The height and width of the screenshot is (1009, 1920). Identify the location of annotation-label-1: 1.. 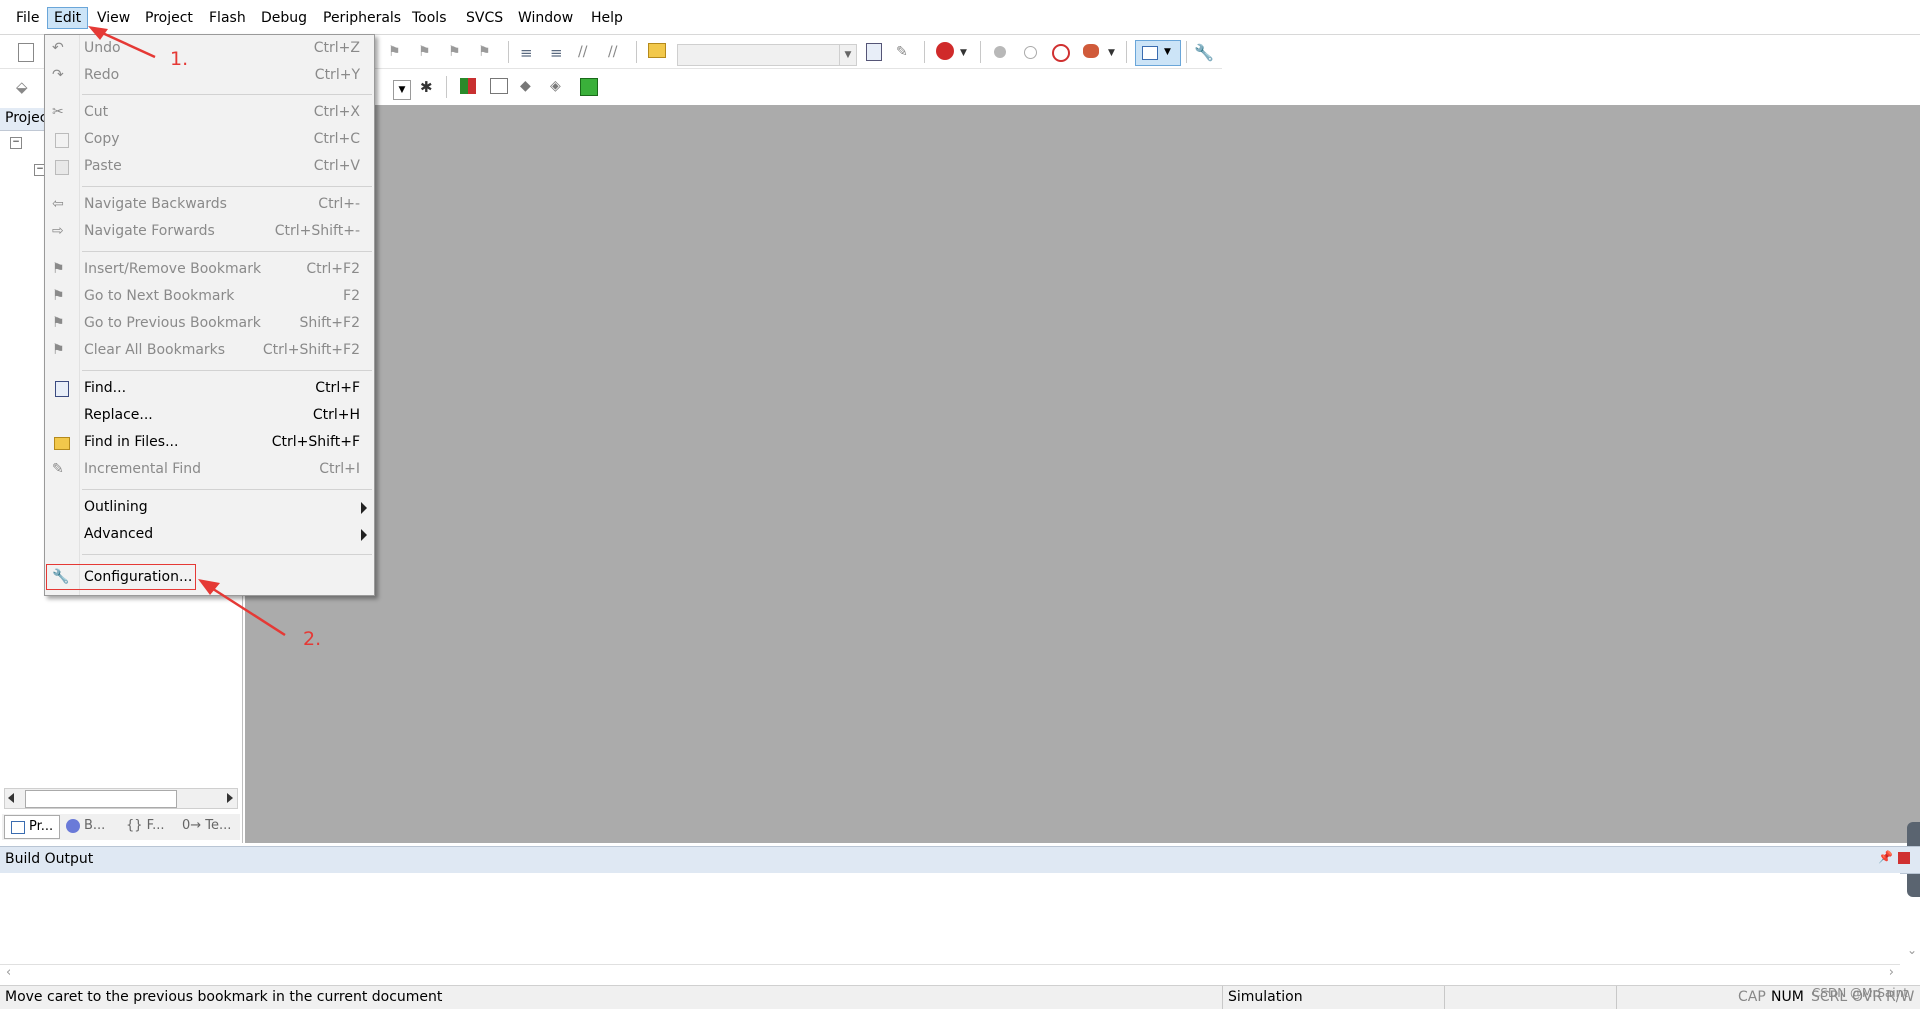
(179, 59).